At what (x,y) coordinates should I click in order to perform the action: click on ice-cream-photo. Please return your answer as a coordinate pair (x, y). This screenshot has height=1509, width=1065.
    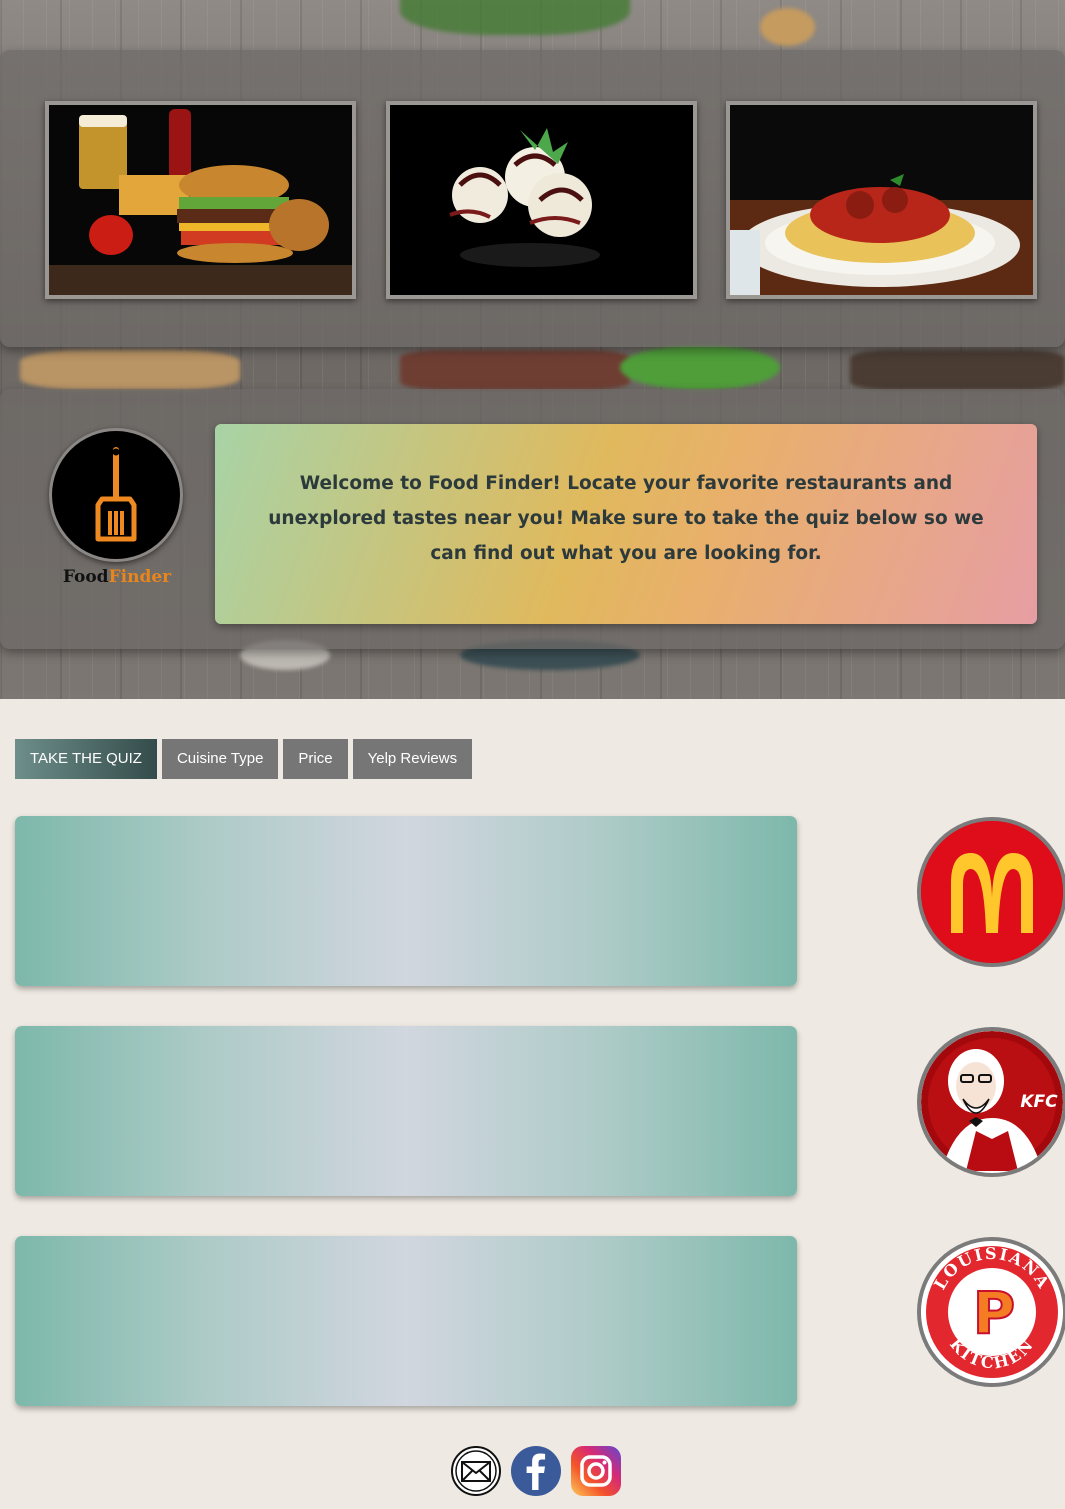
    Looking at the image, I should click on (541, 200).